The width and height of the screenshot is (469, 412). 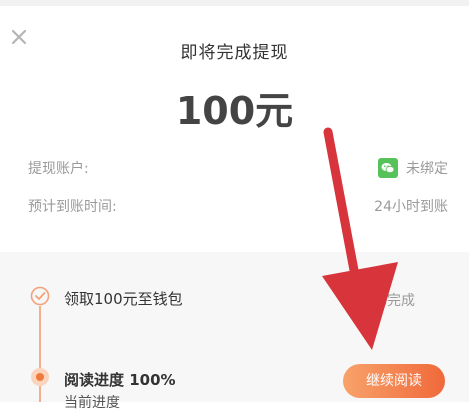 I want to click on check-circle-icon, so click(x=40, y=296).